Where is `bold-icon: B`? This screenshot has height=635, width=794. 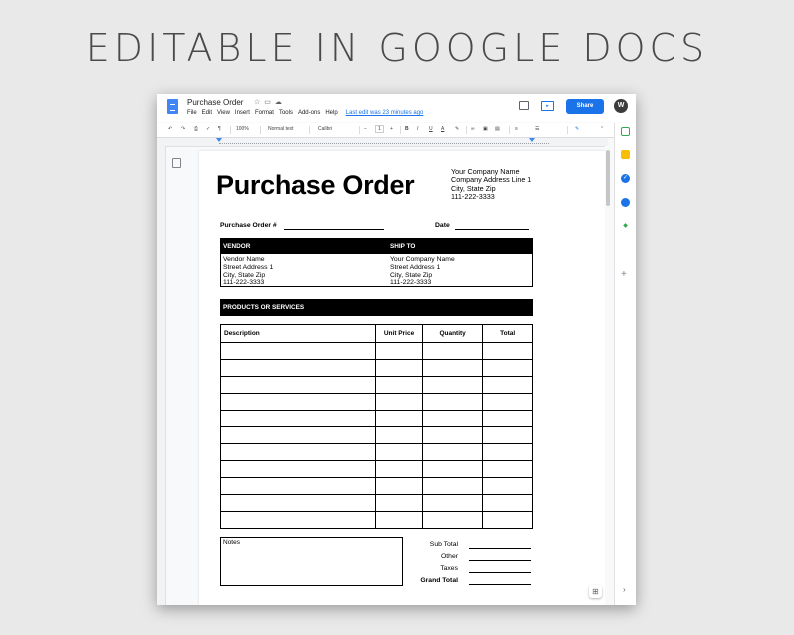
bold-icon: B is located at coordinates (407, 129).